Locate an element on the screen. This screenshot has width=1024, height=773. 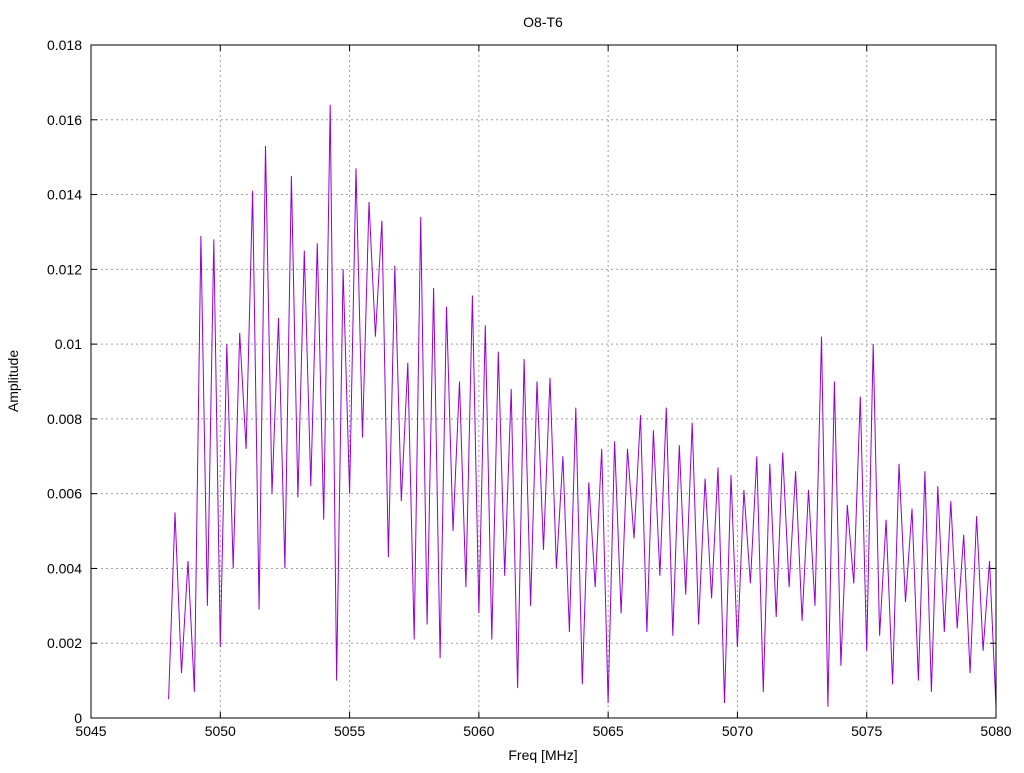
x-tick-label: 5065 is located at coordinates (608, 731).